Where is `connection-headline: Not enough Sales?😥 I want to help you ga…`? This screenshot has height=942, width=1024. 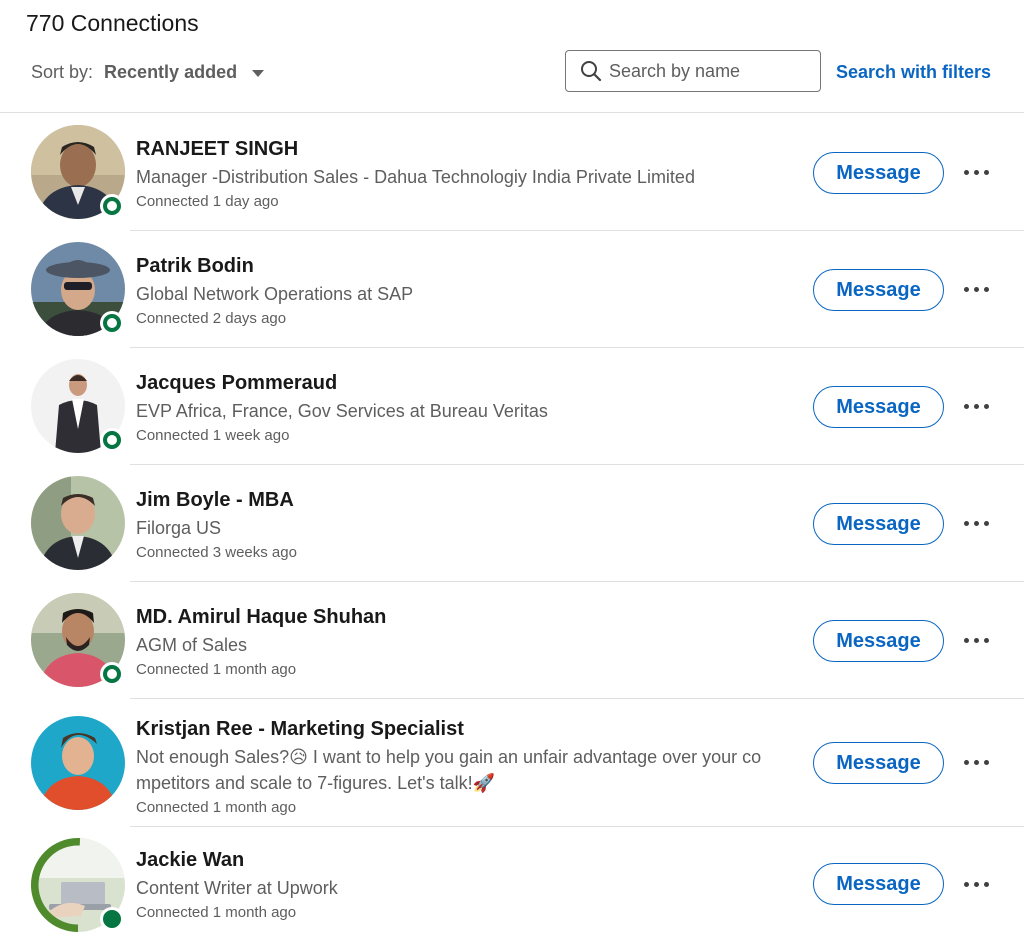 connection-headline: Not enough Sales?😥 I want to help you ga… is located at coordinates (449, 770).